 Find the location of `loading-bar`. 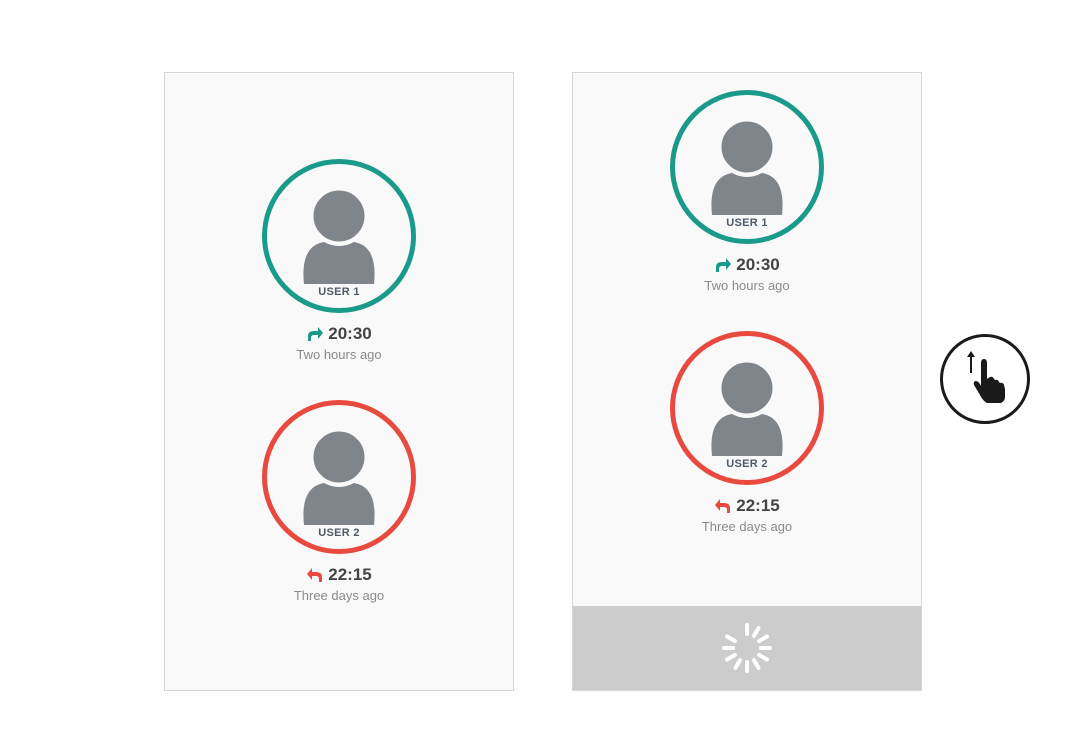

loading-bar is located at coordinates (747, 648).